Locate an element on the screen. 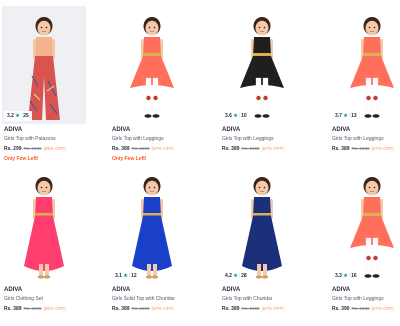  rating-value: 3.6 is located at coordinates (228, 116).